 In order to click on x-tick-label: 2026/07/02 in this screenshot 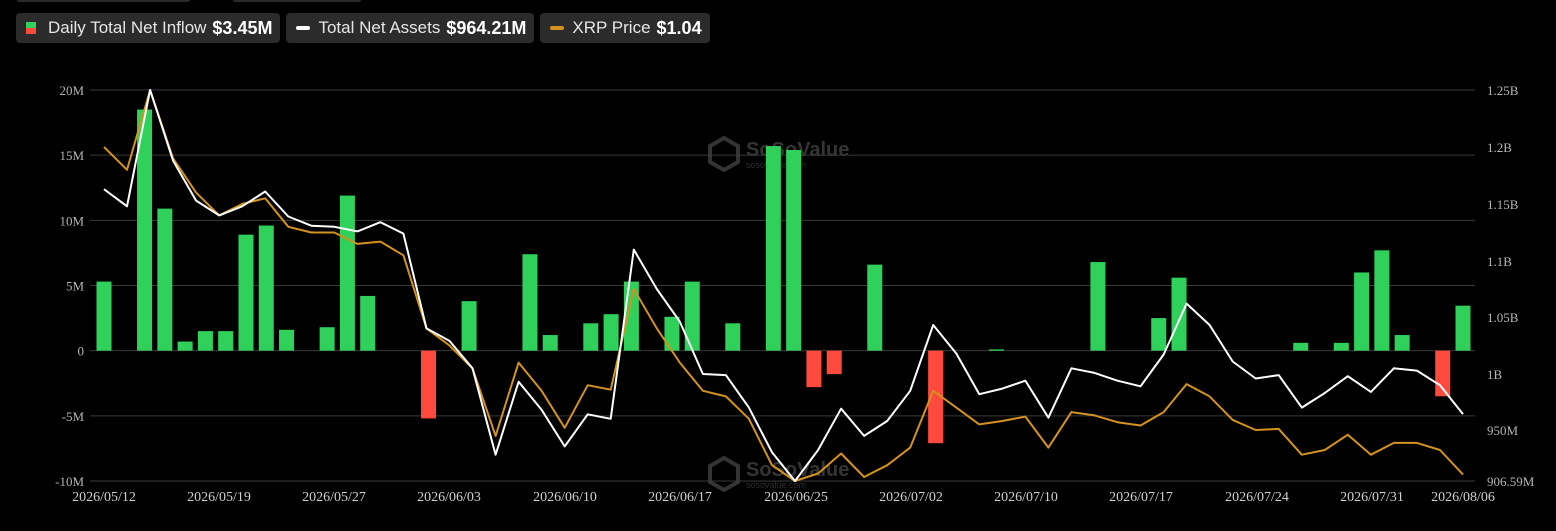, I will do `click(911, 497)`.